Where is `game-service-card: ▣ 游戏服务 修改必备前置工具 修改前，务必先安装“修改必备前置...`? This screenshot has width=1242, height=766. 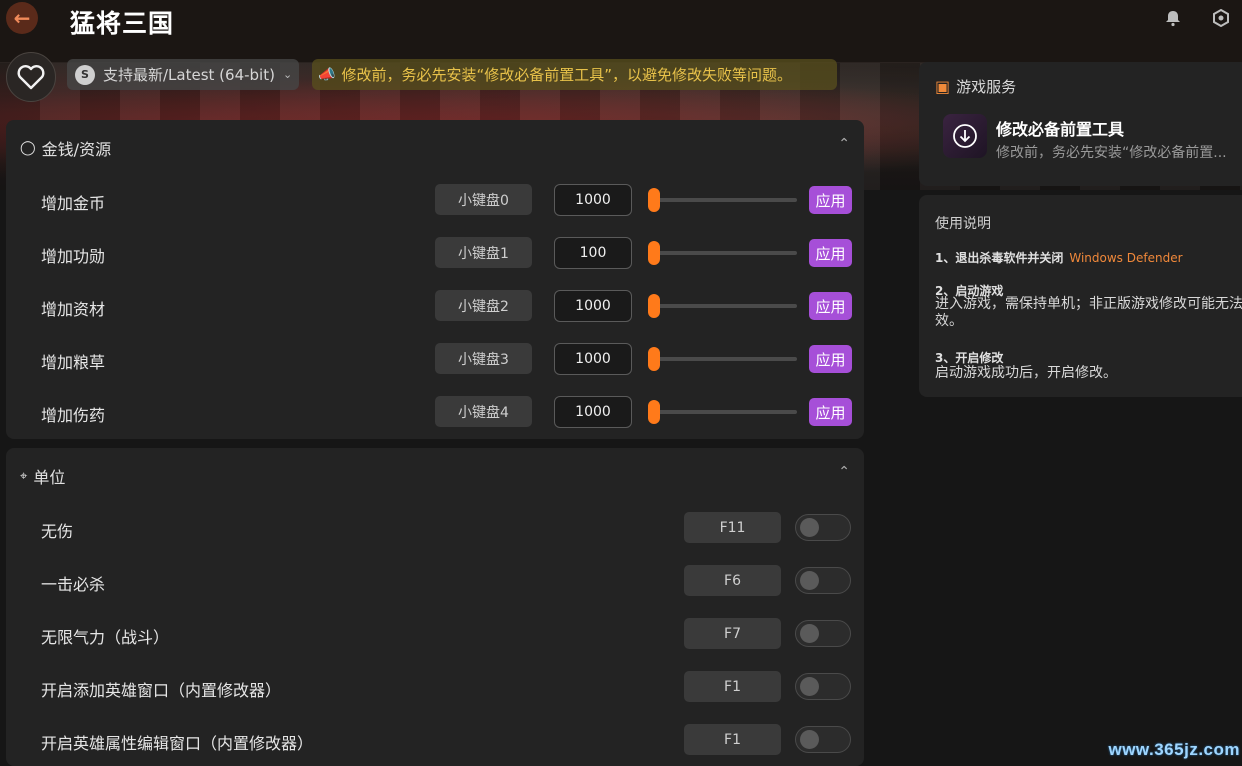
game-service-card: ▣ 游戏服务 修改必备前置工具 修改前，务必先安装“修改必备前置... is located at coordinates (1080, 124).